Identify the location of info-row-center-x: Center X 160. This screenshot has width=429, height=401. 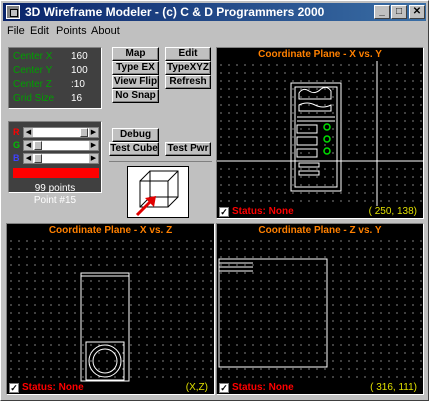
(56, 57).